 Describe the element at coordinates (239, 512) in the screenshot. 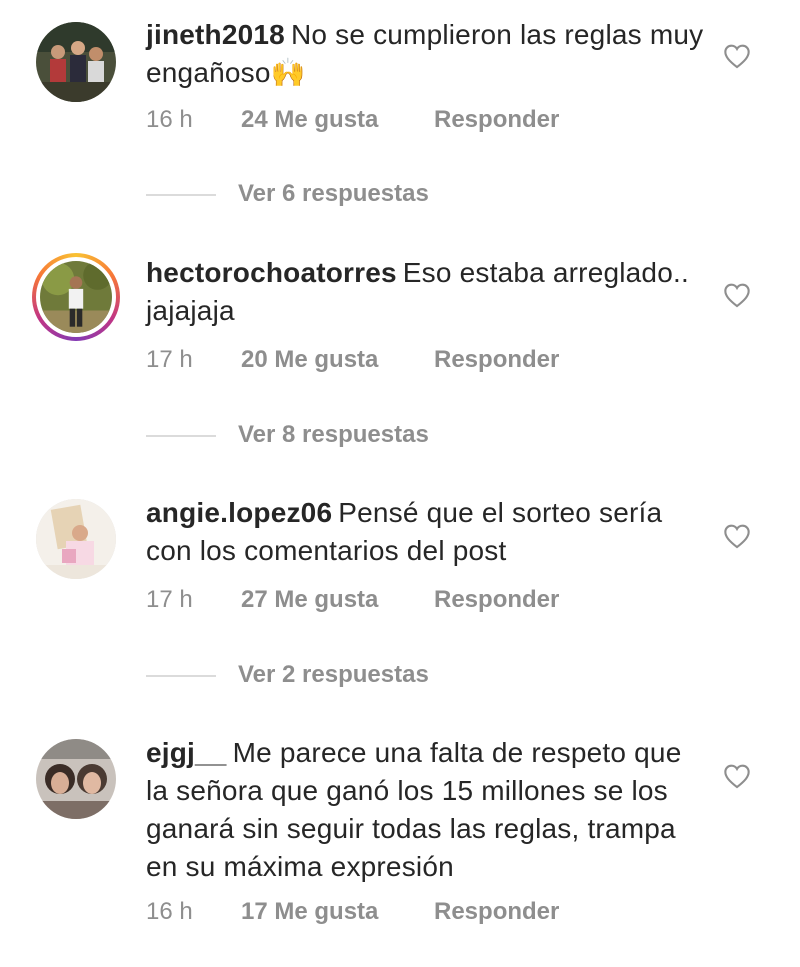

I see `username: angie.lopez06` at that location.